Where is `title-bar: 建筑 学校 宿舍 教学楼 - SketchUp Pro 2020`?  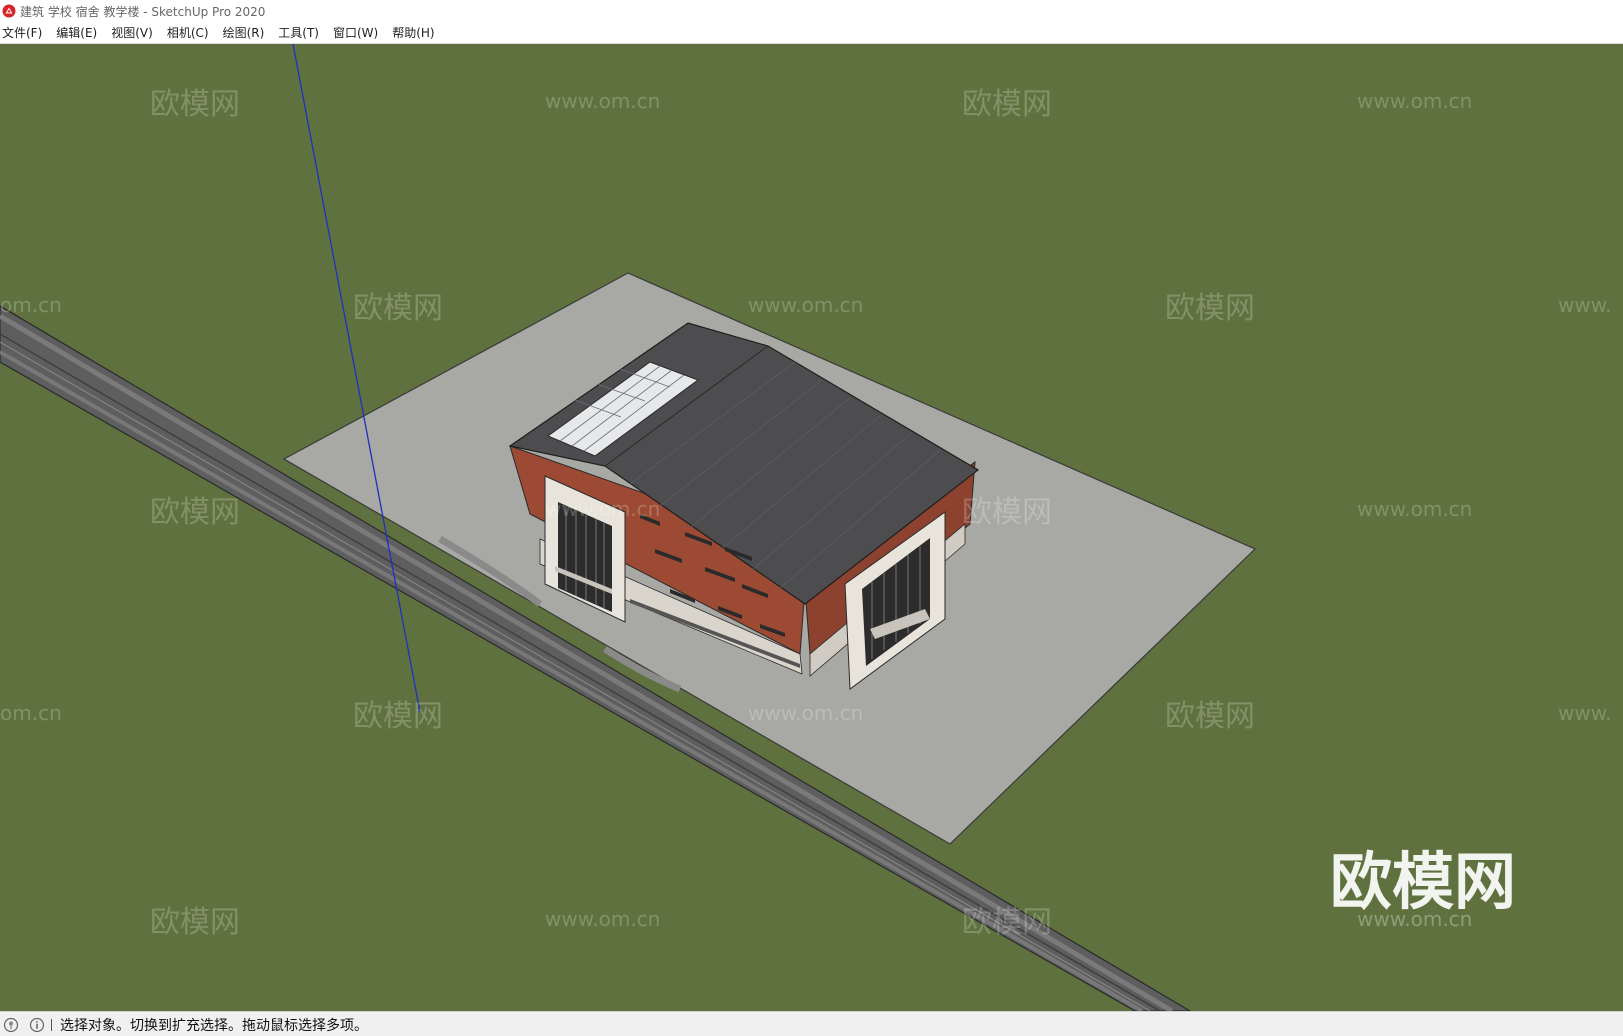
title-bar: 建筑 学校 宿舍 教学楼 - SketchUp Pro 2020 is located at coordinates (811, 11).